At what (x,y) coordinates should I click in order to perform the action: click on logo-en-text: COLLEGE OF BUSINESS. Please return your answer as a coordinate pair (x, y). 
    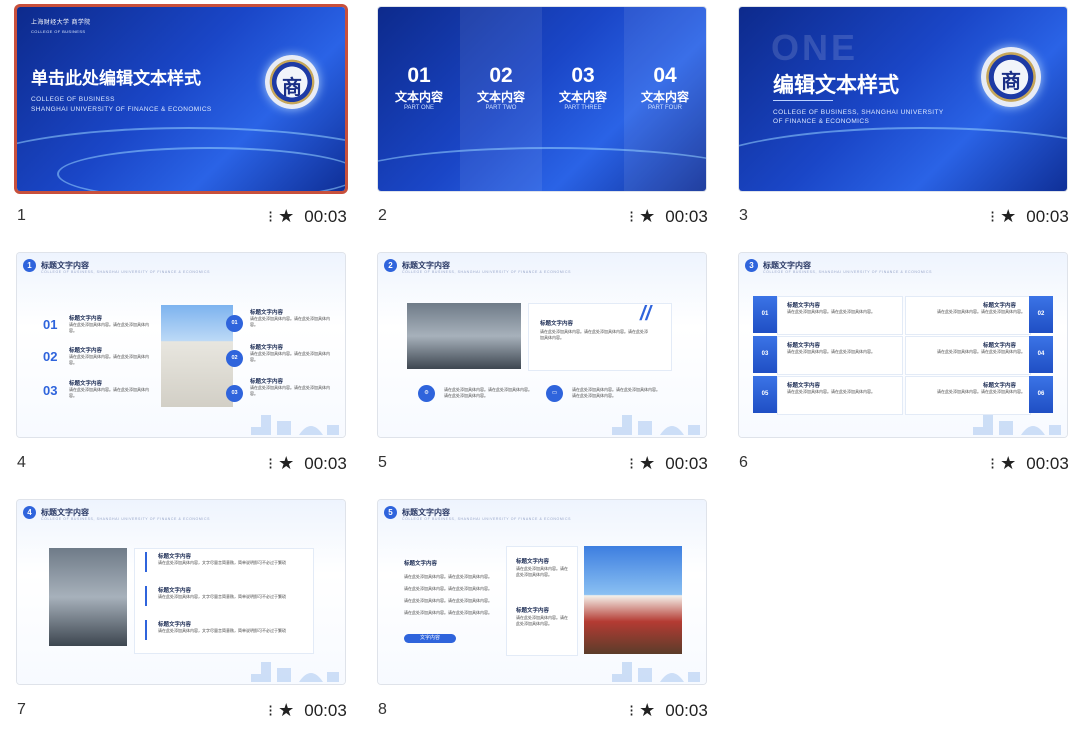
    Looking at the image, I should click on (58, 31).